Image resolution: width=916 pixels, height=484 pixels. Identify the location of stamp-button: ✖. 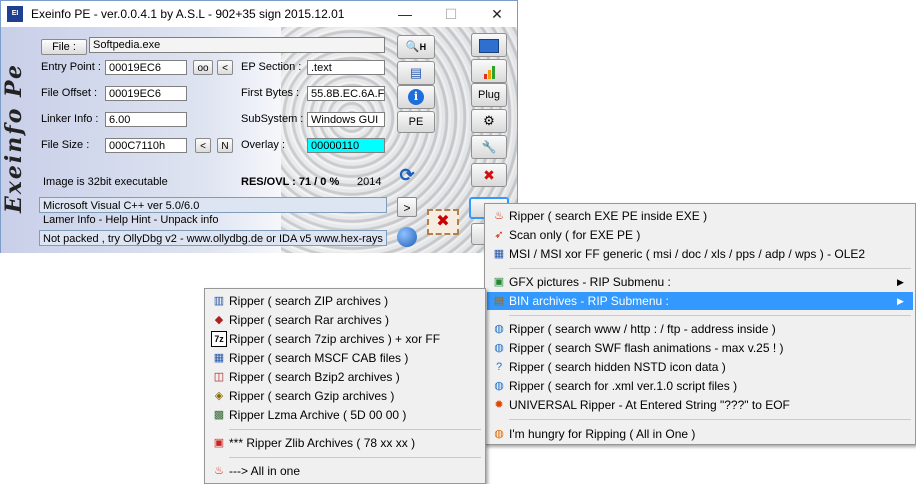
(443, 222).